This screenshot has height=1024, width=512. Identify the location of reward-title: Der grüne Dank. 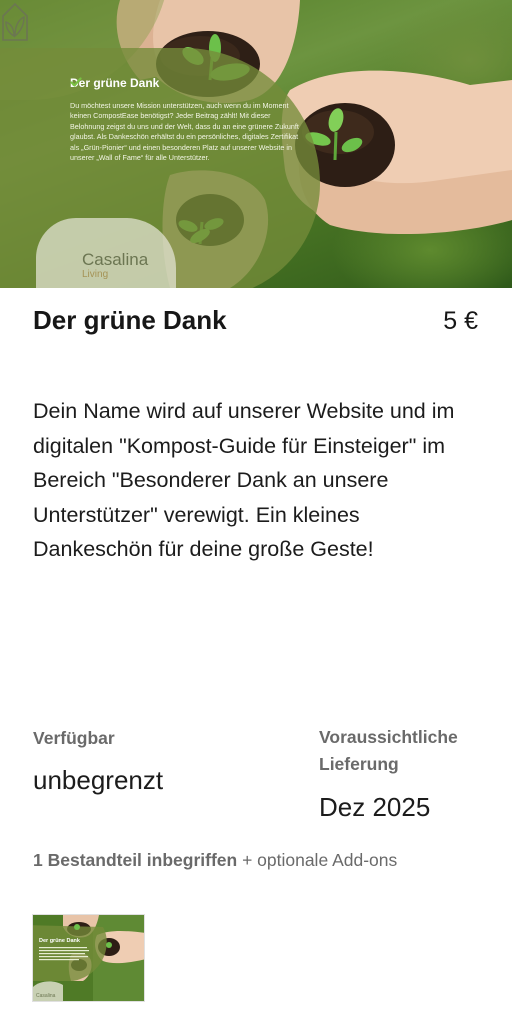
(130, 320).